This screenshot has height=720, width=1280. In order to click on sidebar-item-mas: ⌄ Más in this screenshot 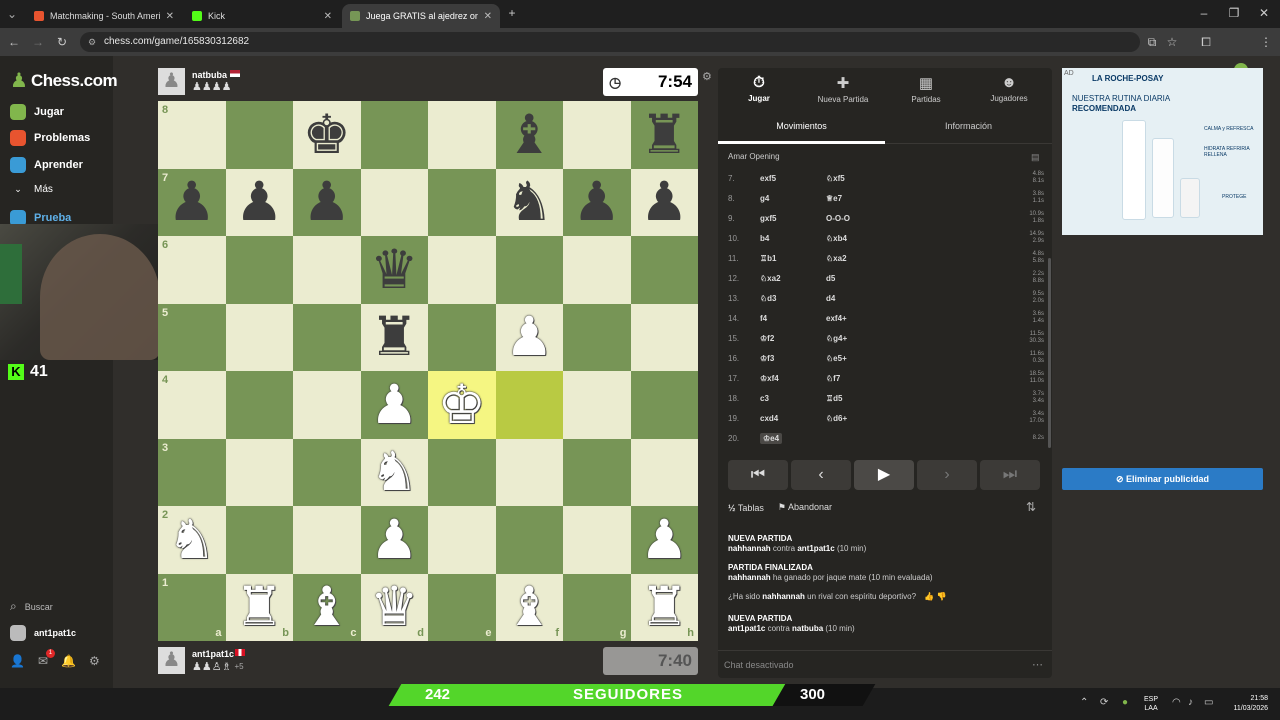, I will do `click(31, 189)`.